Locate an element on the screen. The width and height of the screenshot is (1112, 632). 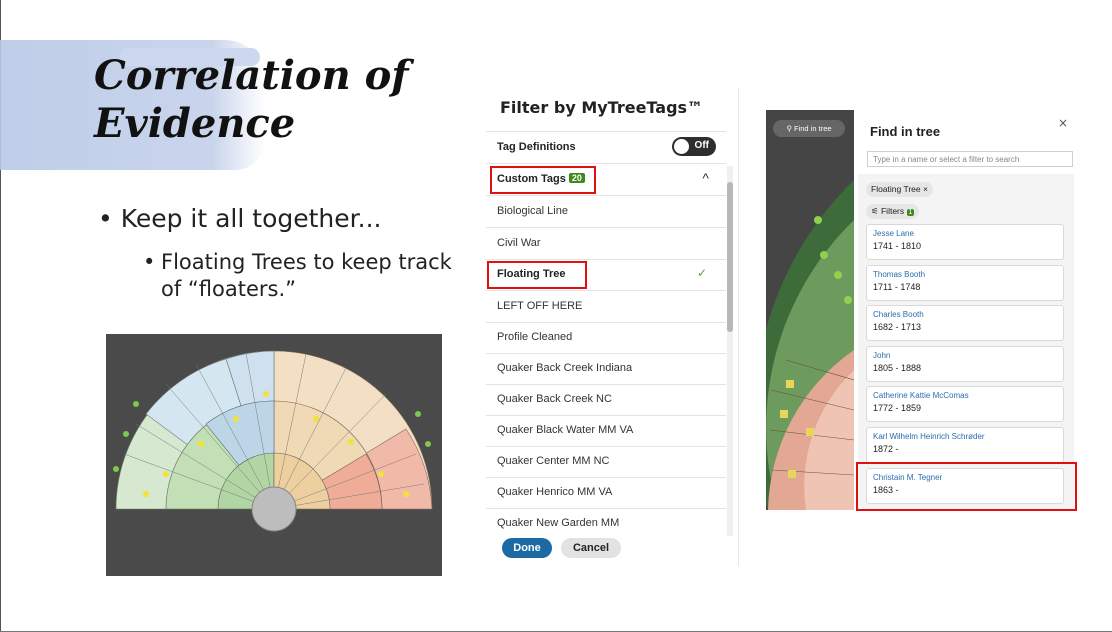
find-in-tree-button-label: Find in tree is located at coordinates (813, 128).